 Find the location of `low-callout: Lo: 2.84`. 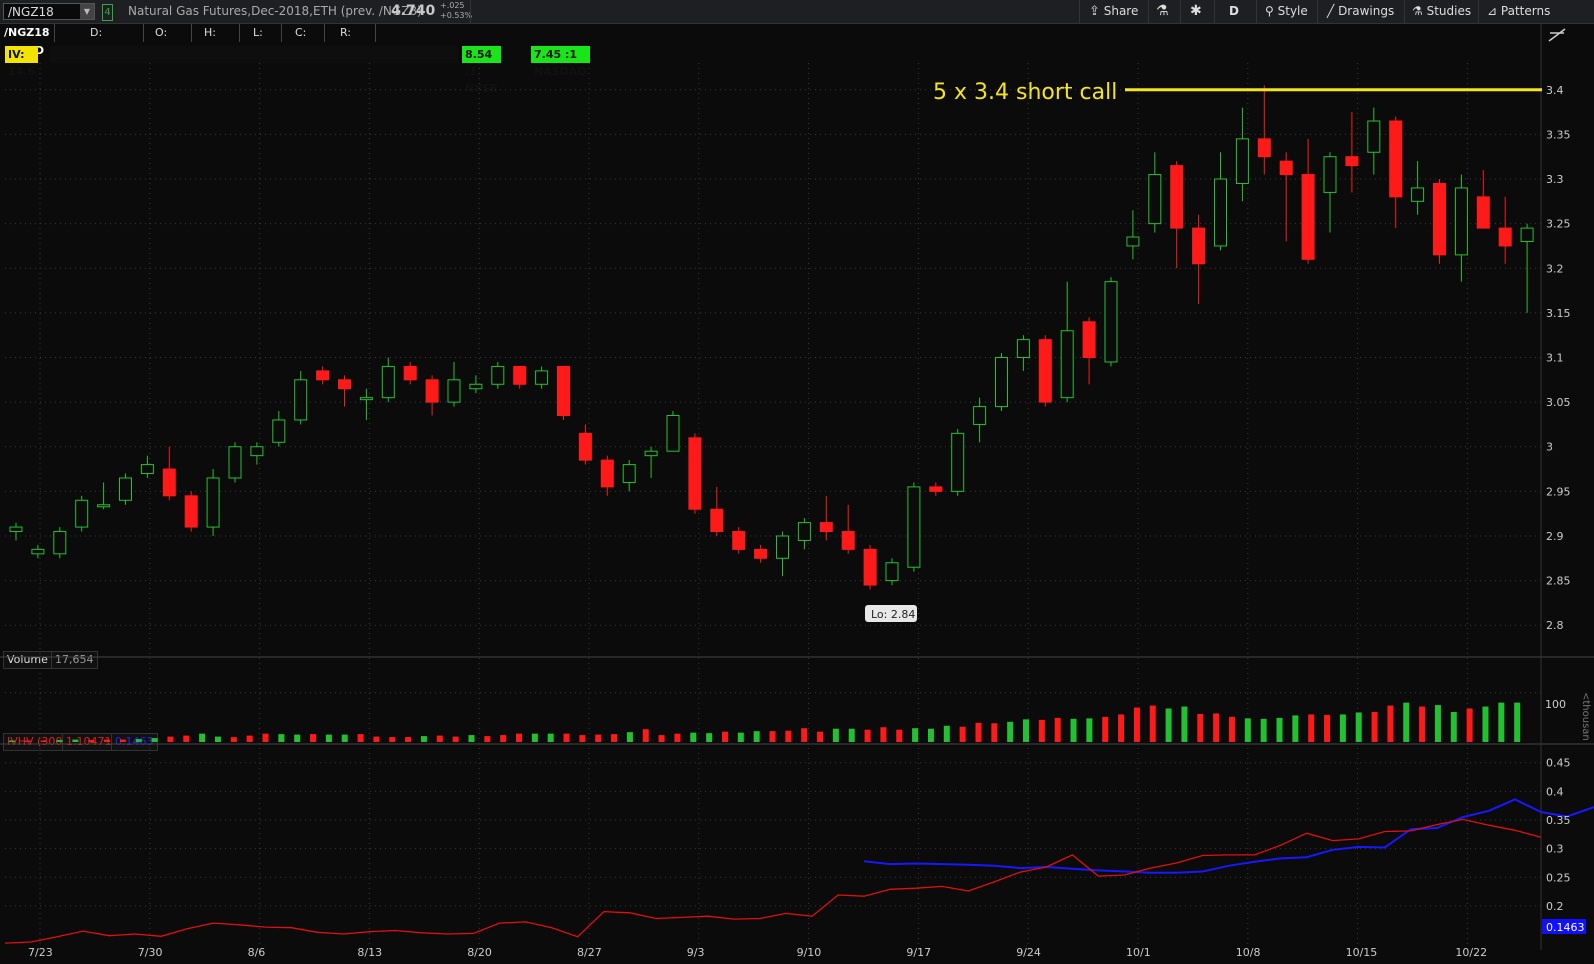

low-callout: Lo: 2.84 is located at coordinates (891, 613).